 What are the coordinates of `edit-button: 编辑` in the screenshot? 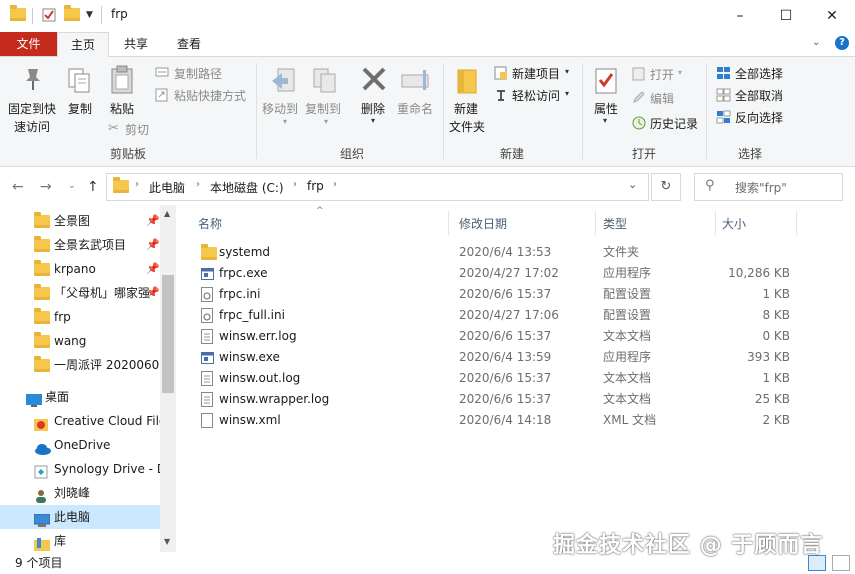 It's located at (662, 98).